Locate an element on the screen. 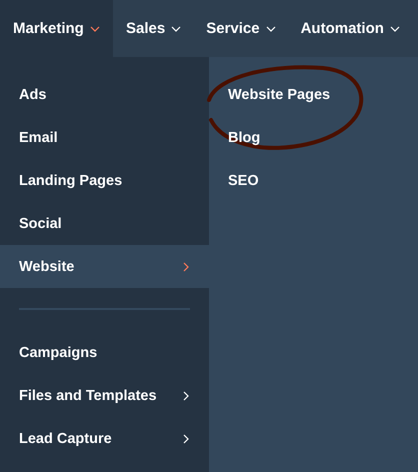  menu-item: Files and Templates is located at coordinates (104, 395).